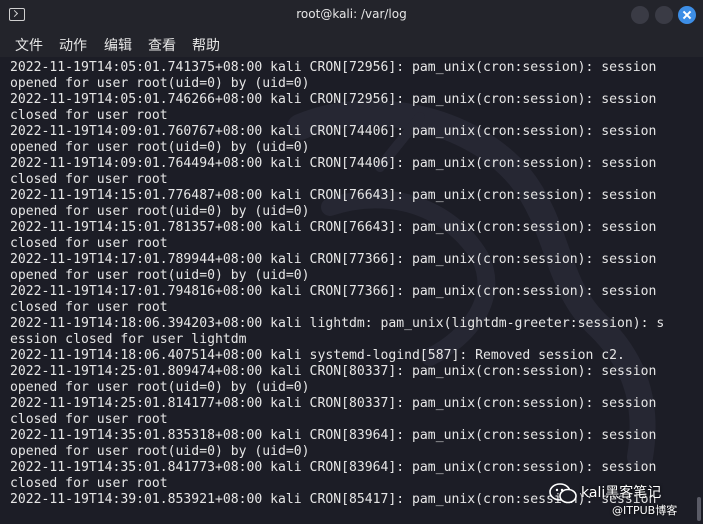  Describe the element at coordinates (73, 45) in the screenshot. I see `menu-actions: 动作` at that location.